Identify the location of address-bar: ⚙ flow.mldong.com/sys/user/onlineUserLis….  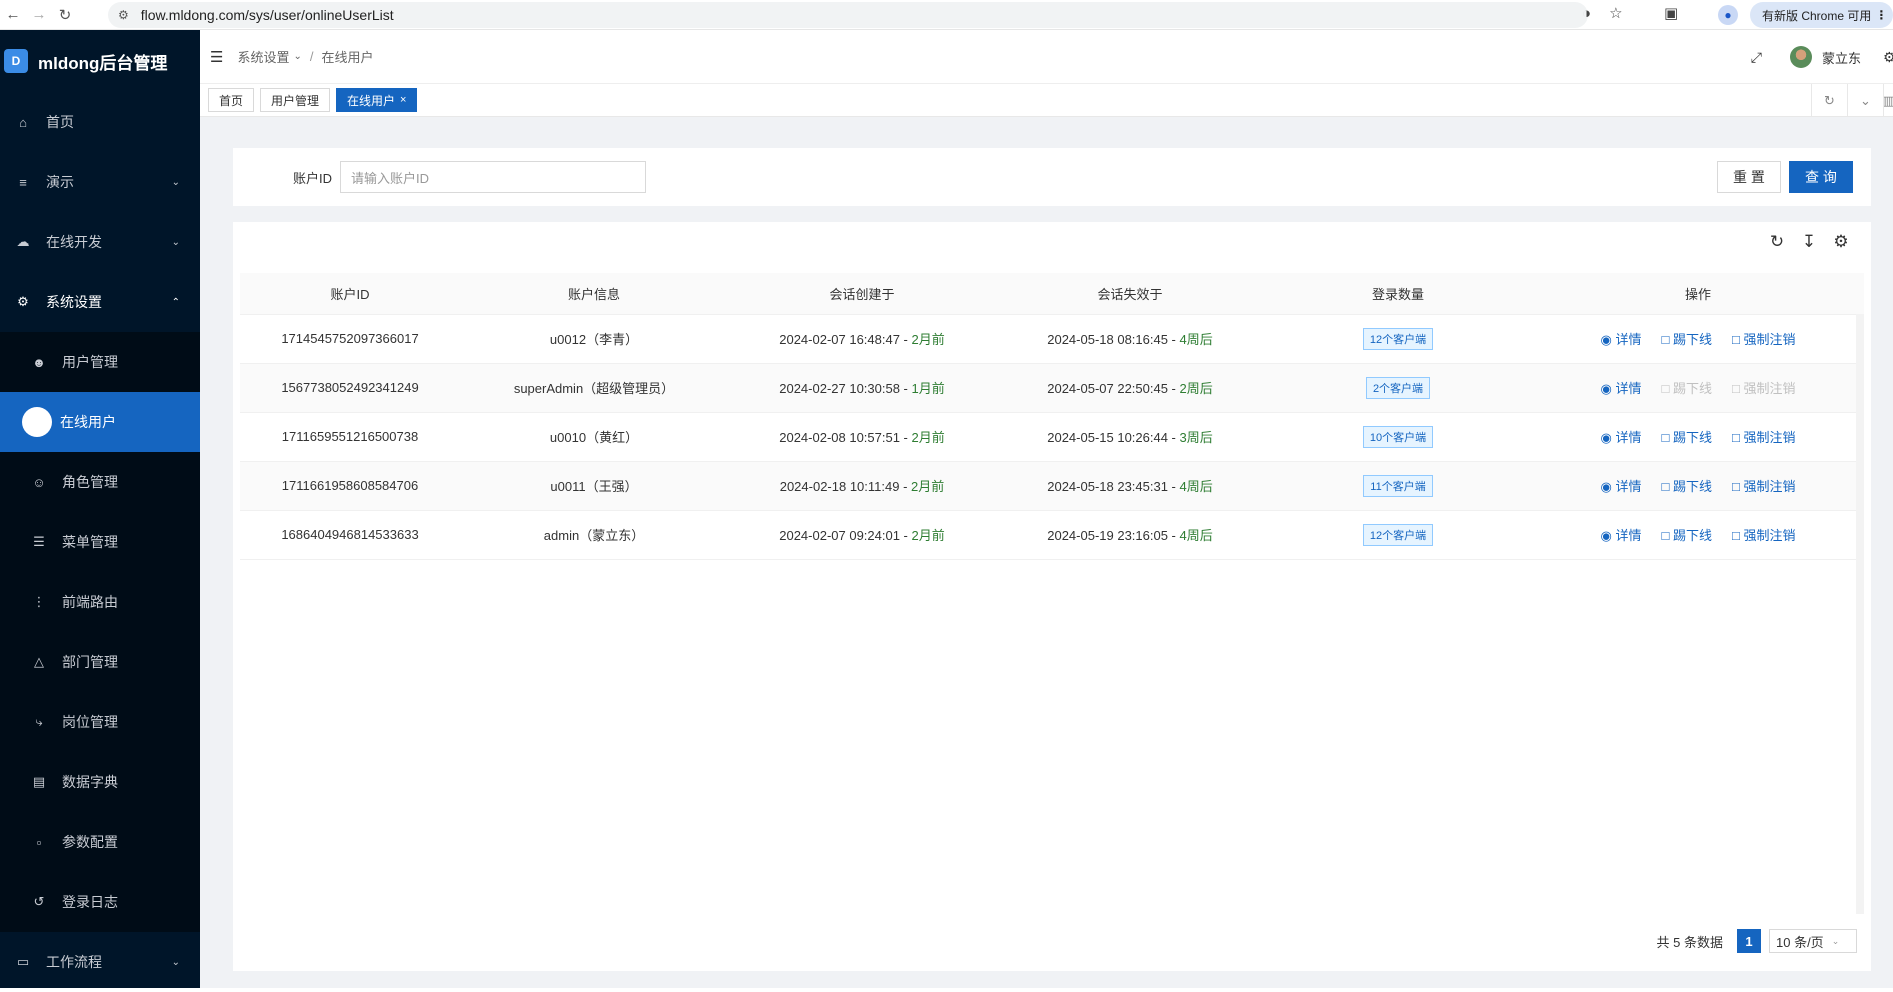
(848, 15).